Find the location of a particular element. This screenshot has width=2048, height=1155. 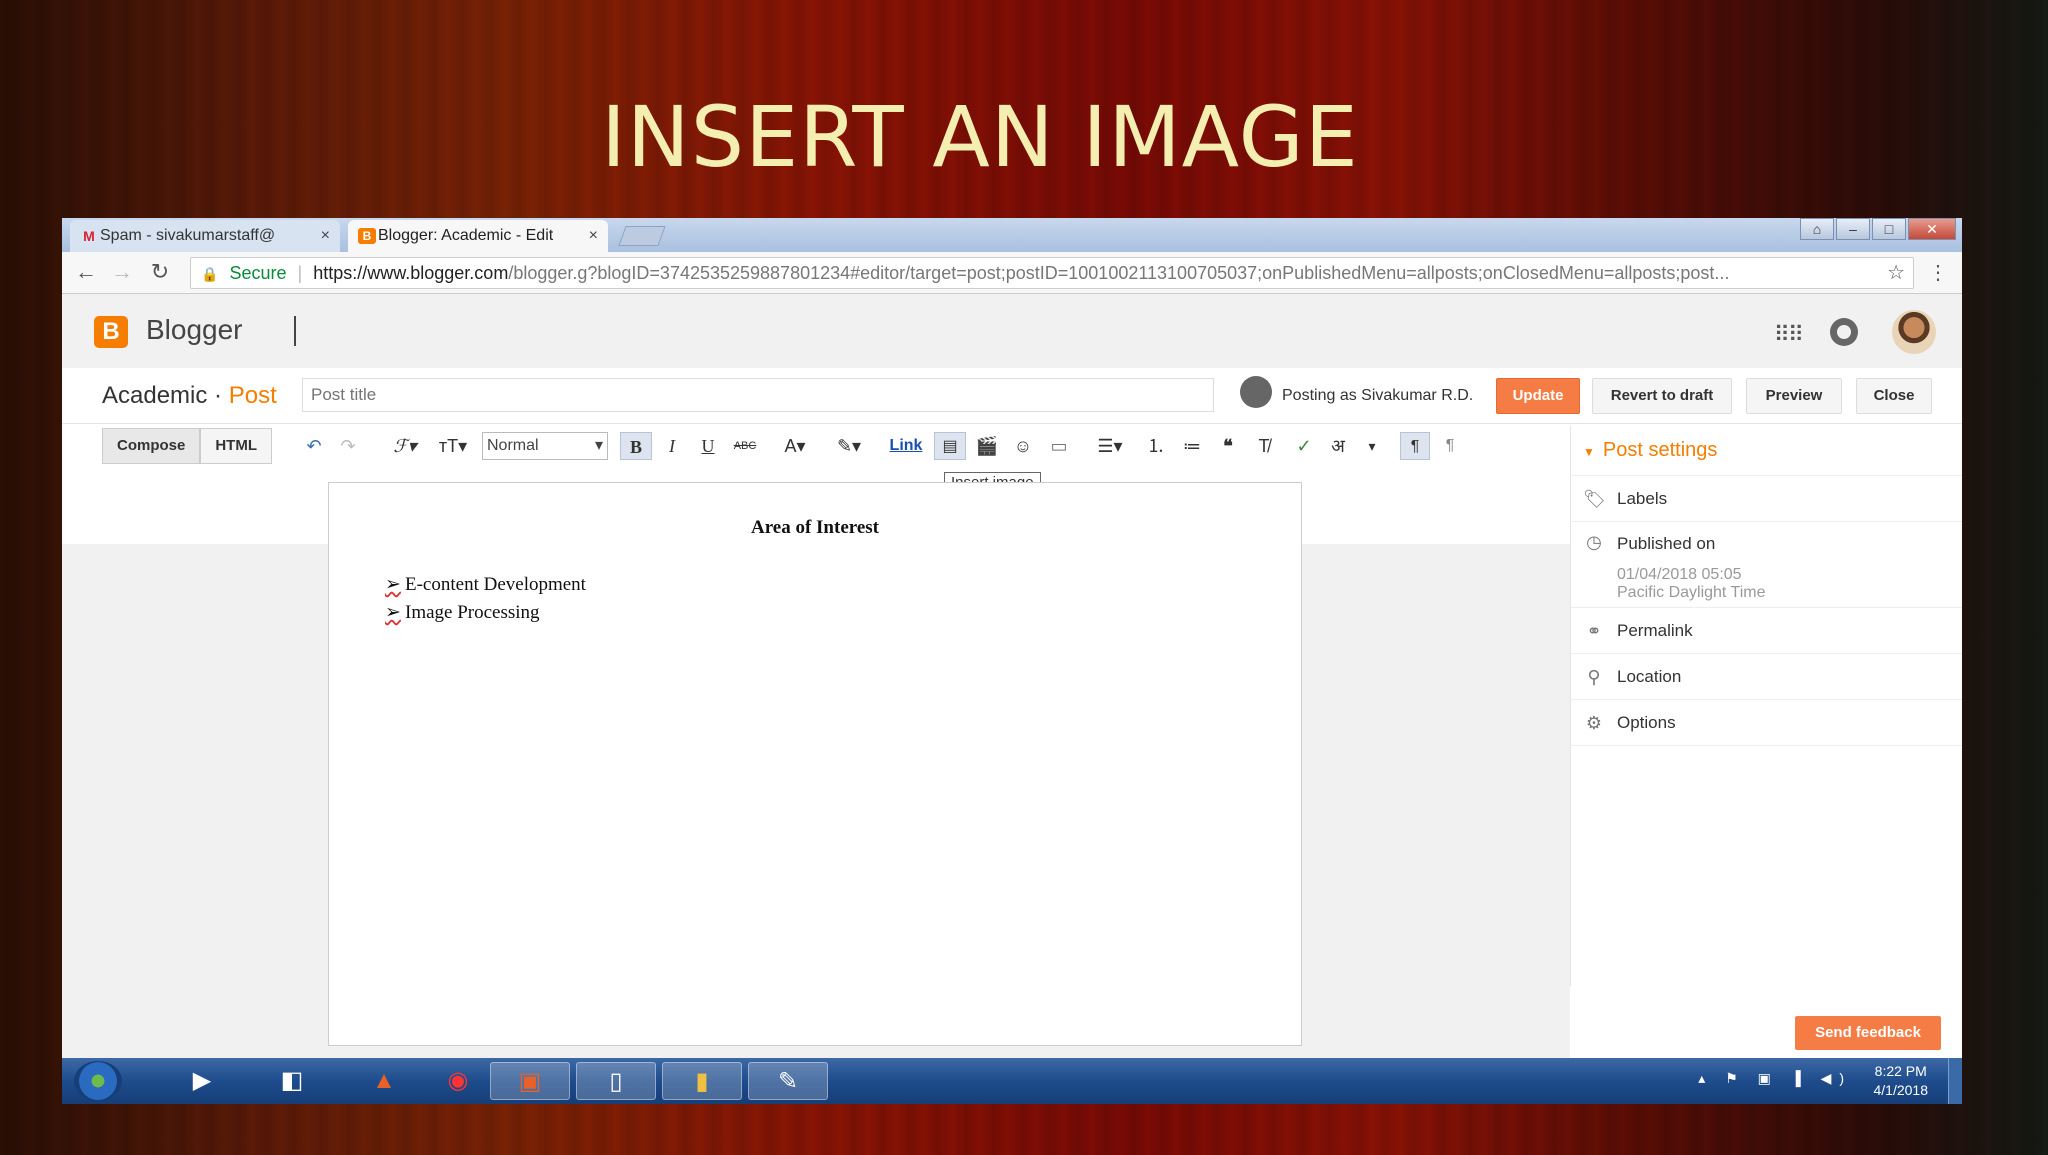

redo-icon: ↷ is located at coordinates (348, 446).